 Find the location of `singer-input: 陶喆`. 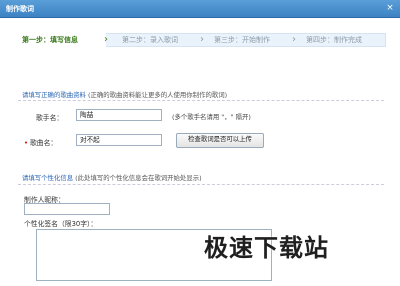

singer-input: 陶喆 is located at coordinates (119, 115).